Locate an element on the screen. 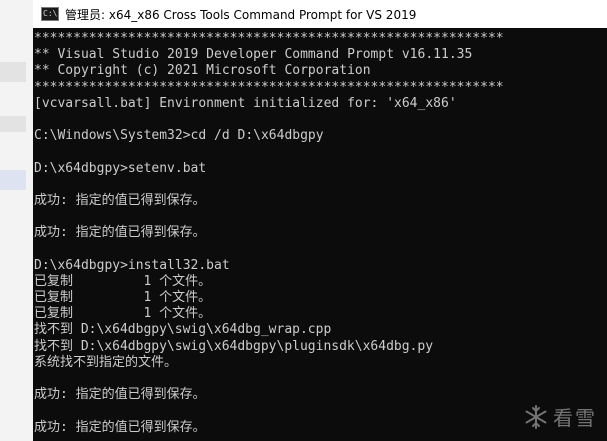  console-line: 系统找不到指定的文件。 is located at coordinates (106, 362).